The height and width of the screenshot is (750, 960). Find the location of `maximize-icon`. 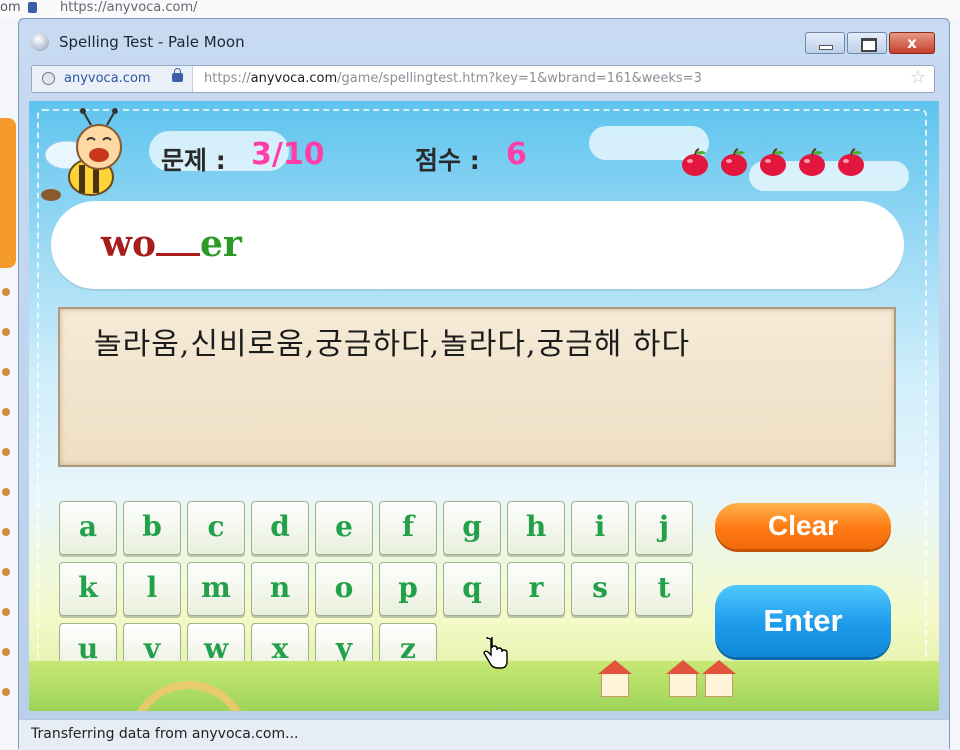

maximize-icon is located at coordinates (869, 45).